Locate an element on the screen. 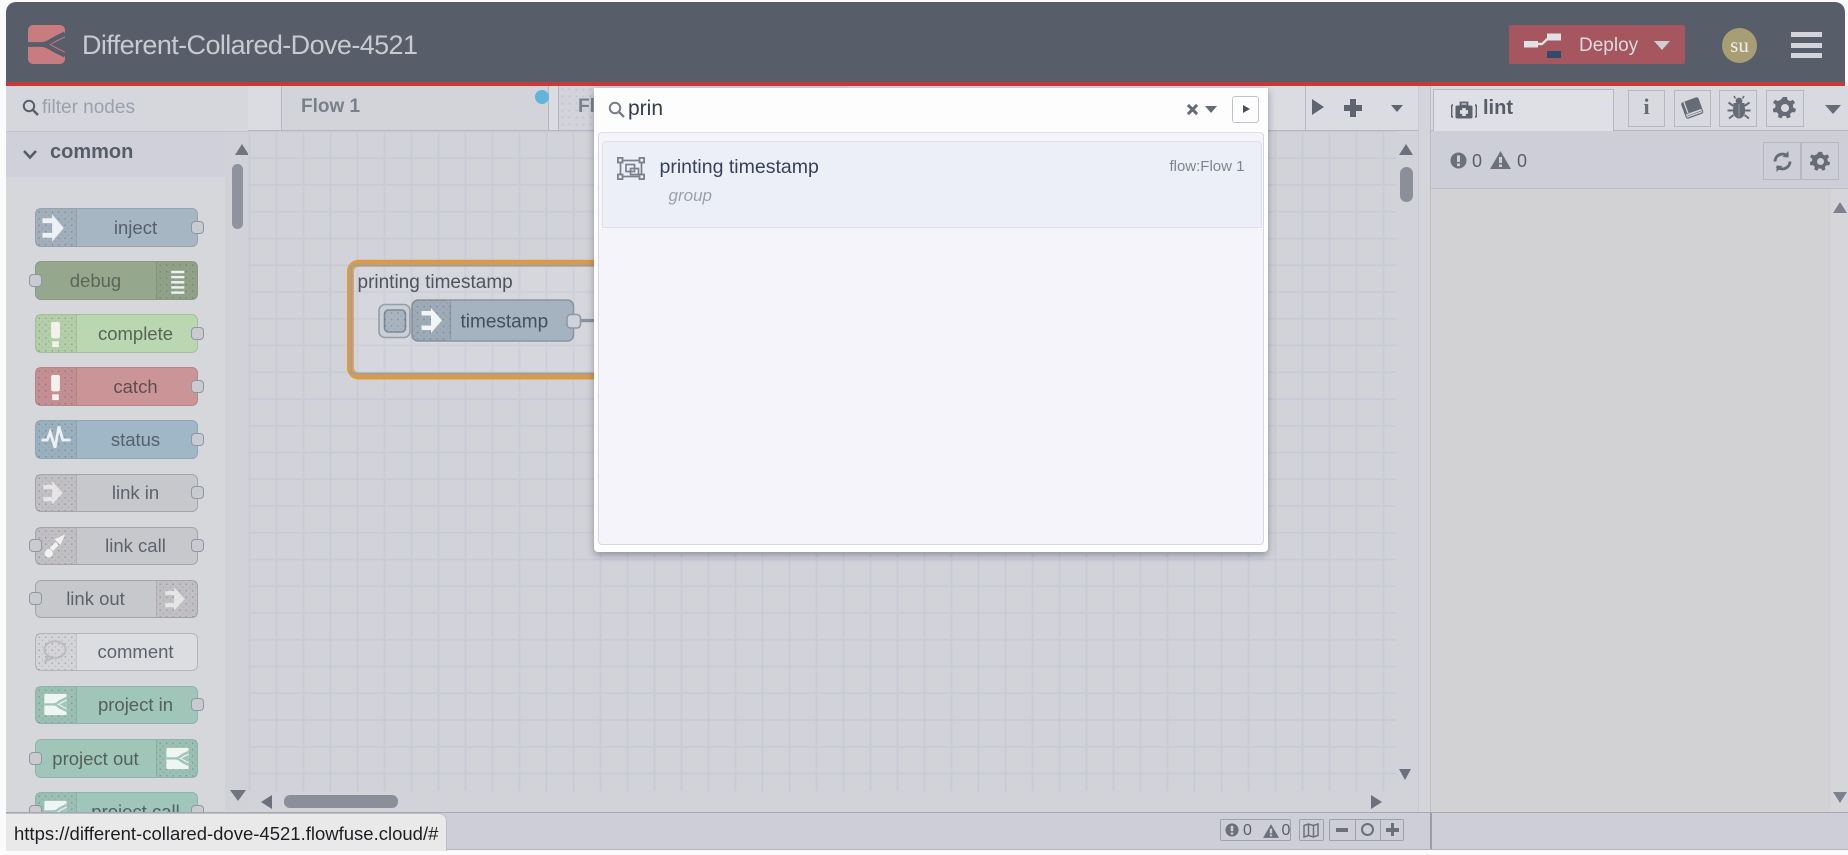  svg-text: printing timestamp is located at coordinates (434, 282).